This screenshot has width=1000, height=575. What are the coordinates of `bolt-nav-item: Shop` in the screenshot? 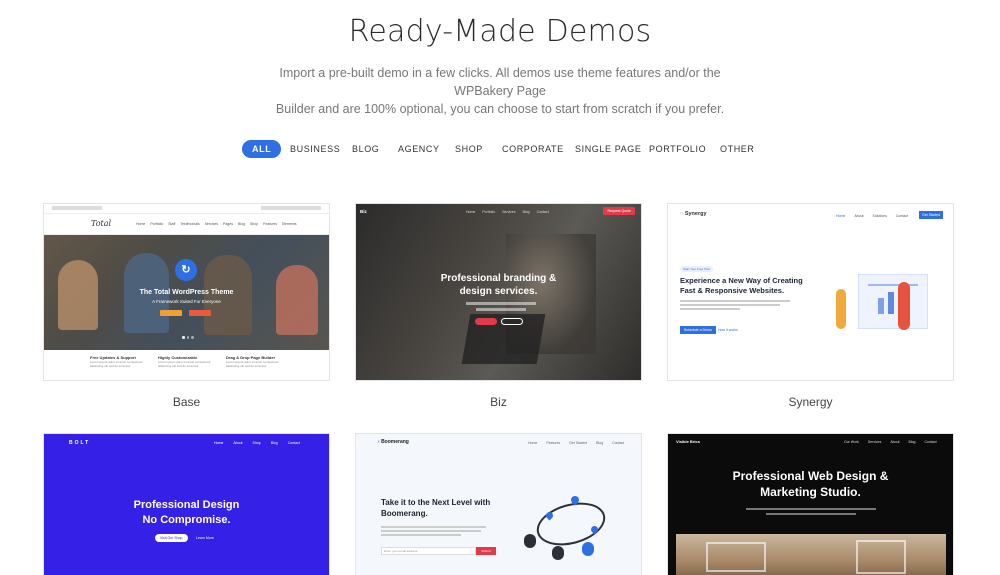 It's located at (256, 443).